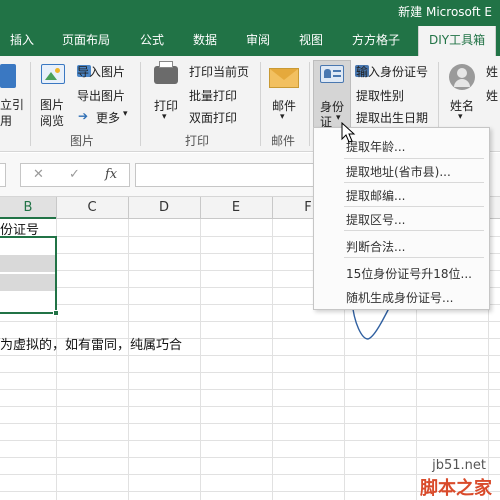 This screenshot has width=500, height=500. What do you see at coordinates (52, 105) in the screenshot?
I see `image-view-label-1: 图片` at bounding box center [52, 105].